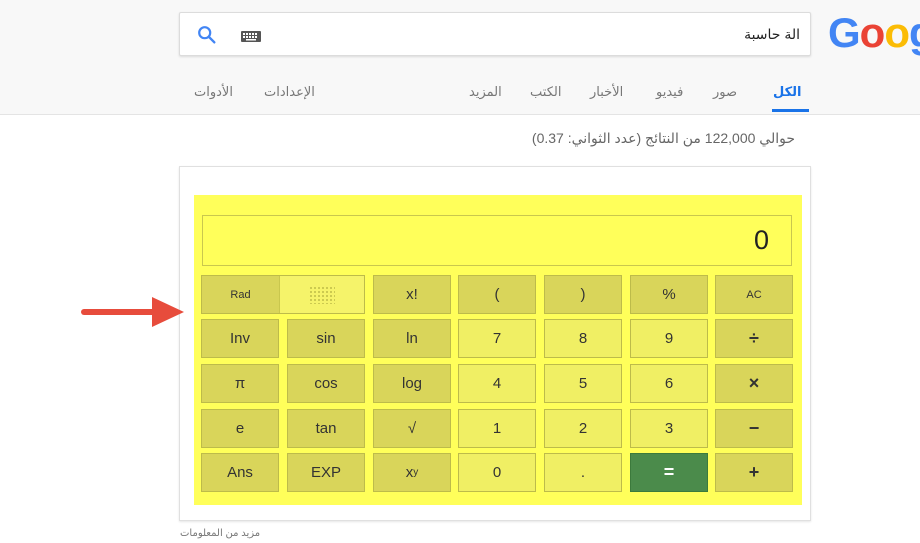 The image size is (920, 543). I want to click on power-base: x, so click(409, 472).